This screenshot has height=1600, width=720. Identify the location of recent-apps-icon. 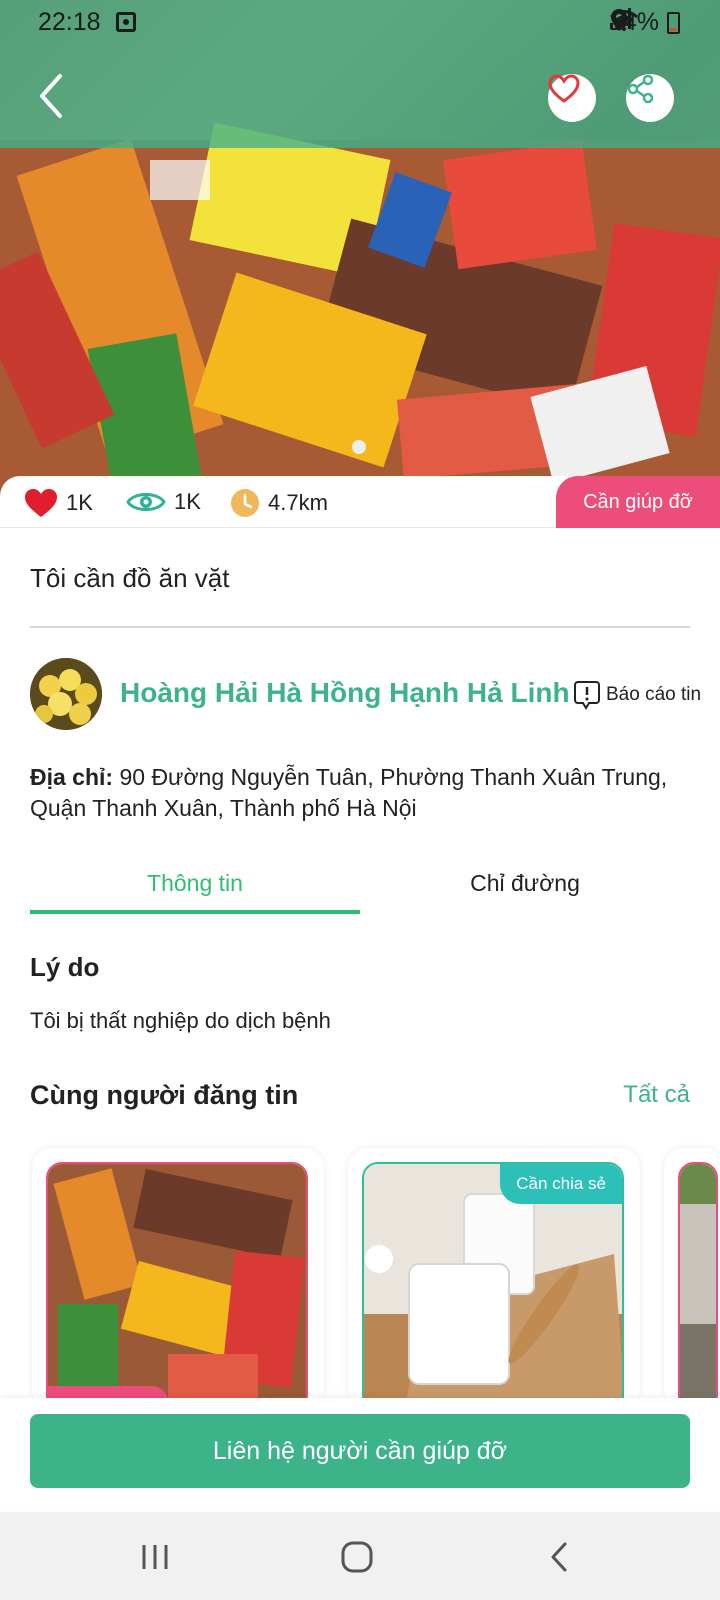
(155, 1557).